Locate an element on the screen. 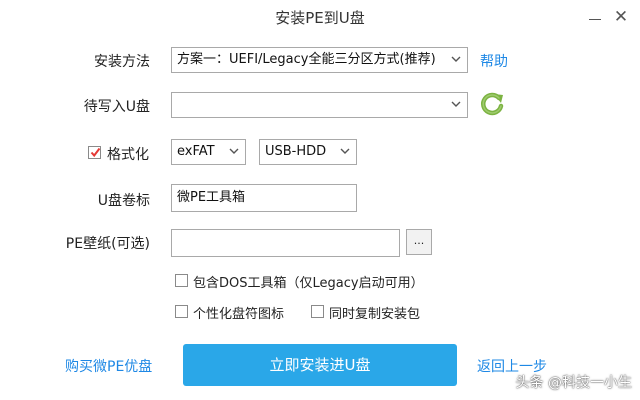 The image size is (640, 400). format-label: 格式化 is located at coordinates (128, 155).